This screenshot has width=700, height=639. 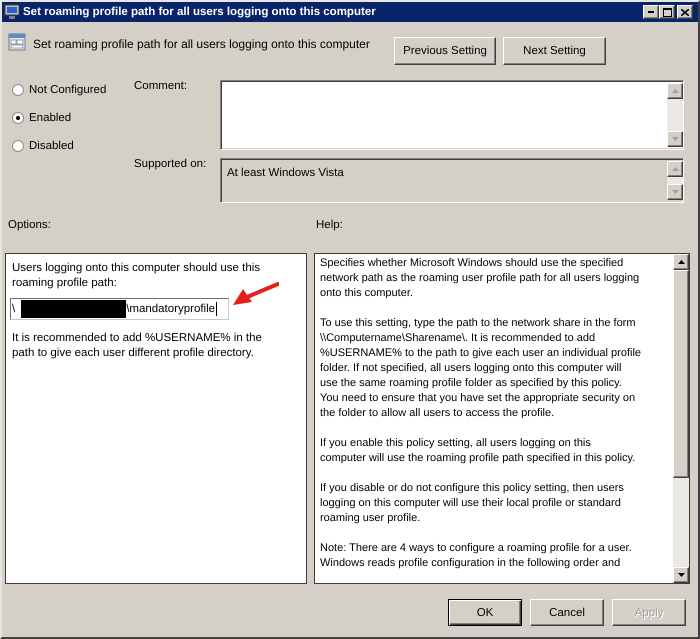 What do you see at coordinates (137, 276) in the screenshot?
I see `options-intro: Users logging onto this computer should use this roaming profile path:` at bounding box center [137, 276].